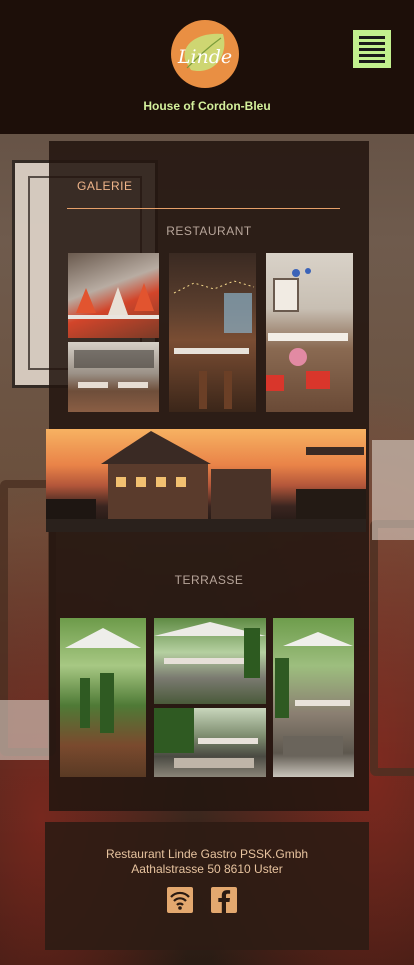  I want to click on hamburger-menu-icon, so click(372, 37).